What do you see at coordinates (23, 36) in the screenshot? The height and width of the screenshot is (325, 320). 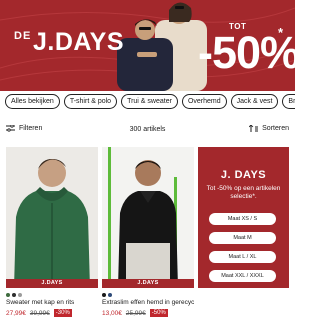 I see `banner-prefix: DE` at bounding box center [23, 36].